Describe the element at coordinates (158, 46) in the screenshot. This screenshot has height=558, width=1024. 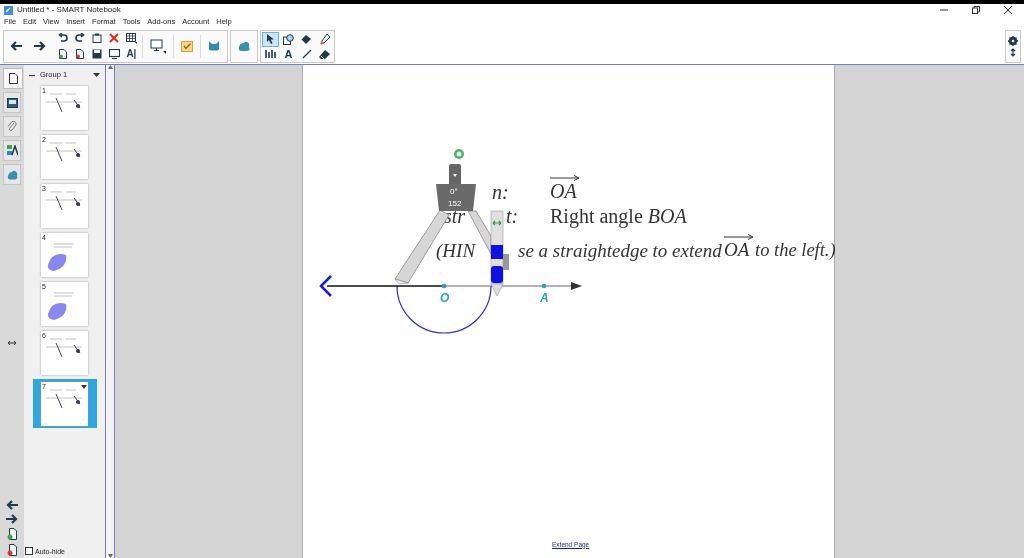
I see `monitor-icon` at that location.